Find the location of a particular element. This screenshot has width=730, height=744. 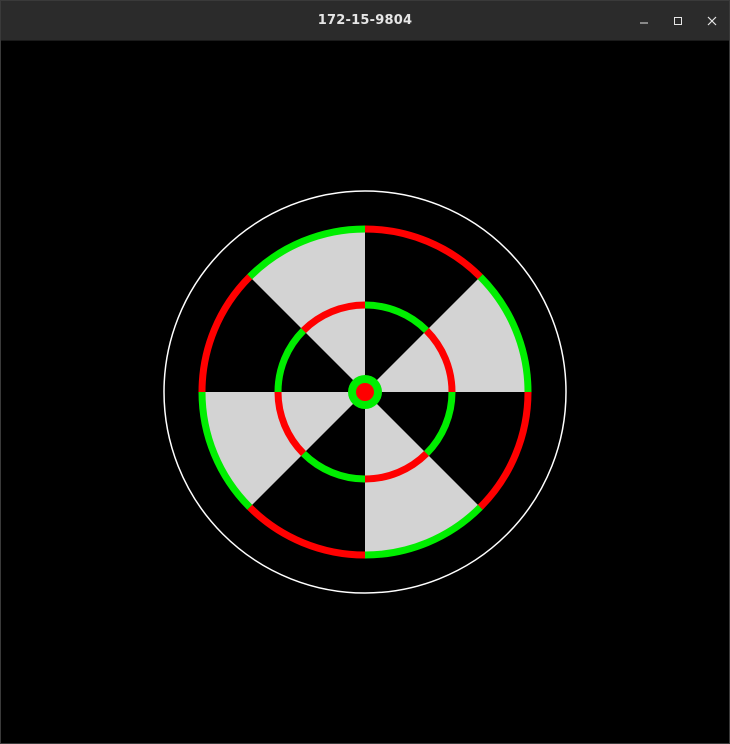

close-icon is located at coordinates (712, 20).